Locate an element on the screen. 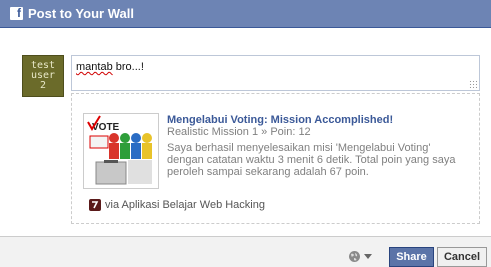 This screenshot has height=267, width=491. app-icon is located at coordinates (95, 205).